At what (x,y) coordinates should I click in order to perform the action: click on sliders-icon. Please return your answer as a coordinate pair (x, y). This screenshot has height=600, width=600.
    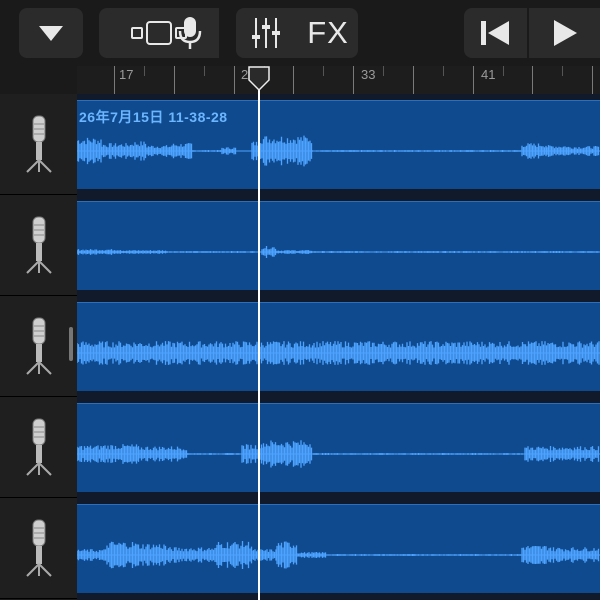
    Looking at the image, I should click on (266, 33).